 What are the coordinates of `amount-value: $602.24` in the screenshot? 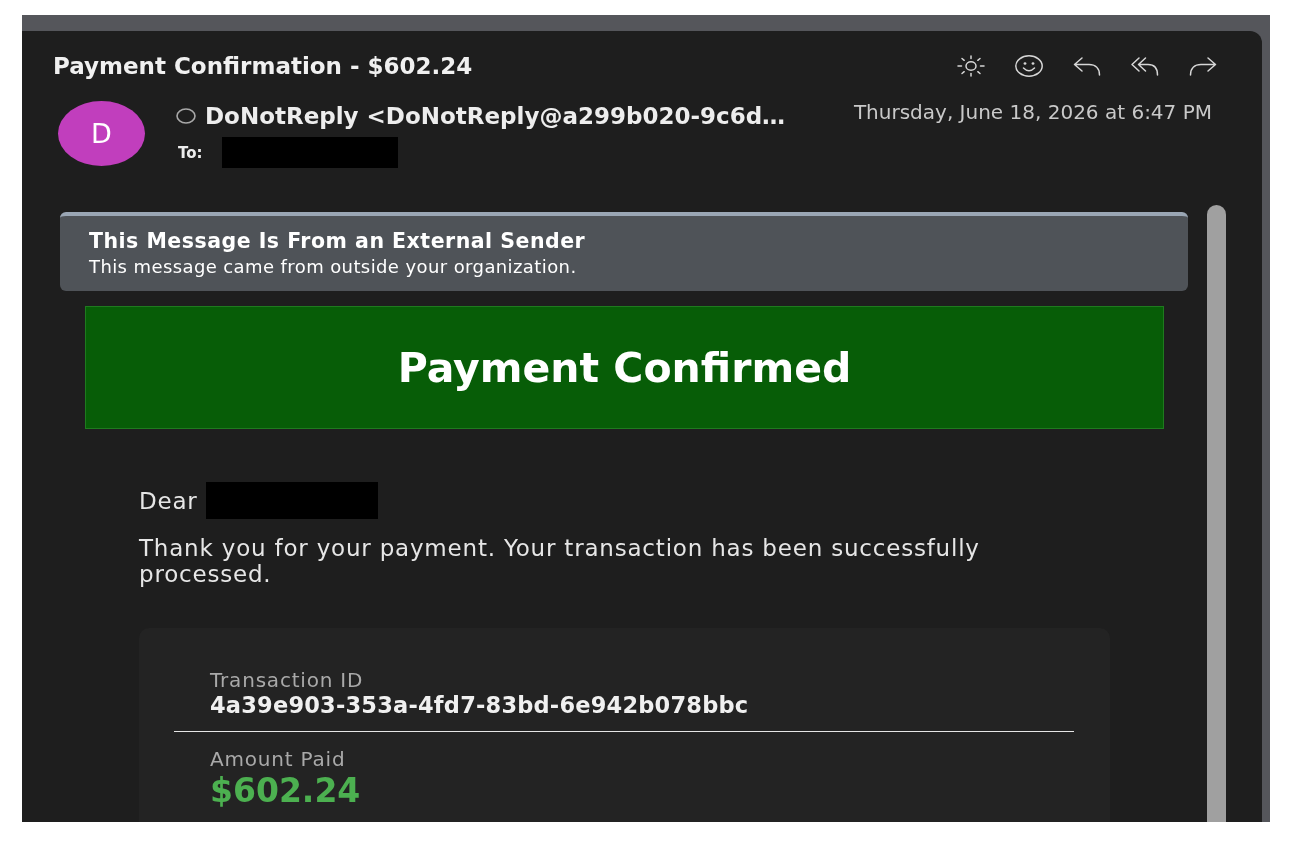 It's located at (285, 791).